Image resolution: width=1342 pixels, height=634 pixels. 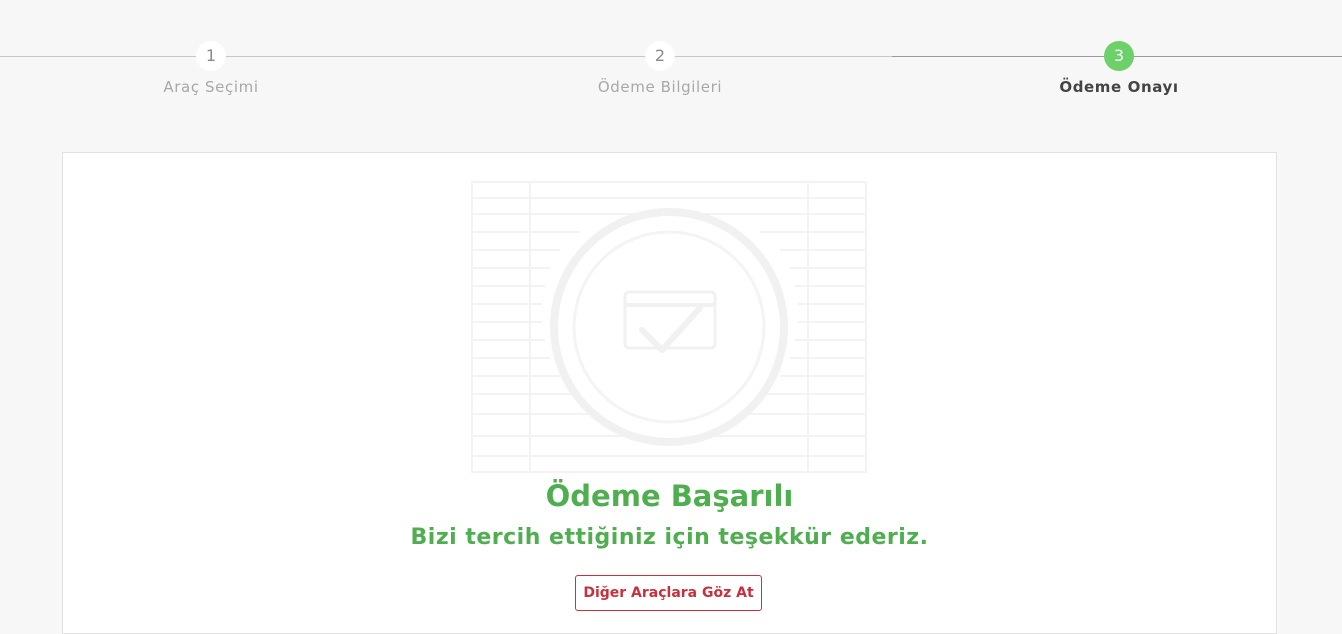 I want to click on step-label: Araç Seçimi, so click(x=211, y=87).